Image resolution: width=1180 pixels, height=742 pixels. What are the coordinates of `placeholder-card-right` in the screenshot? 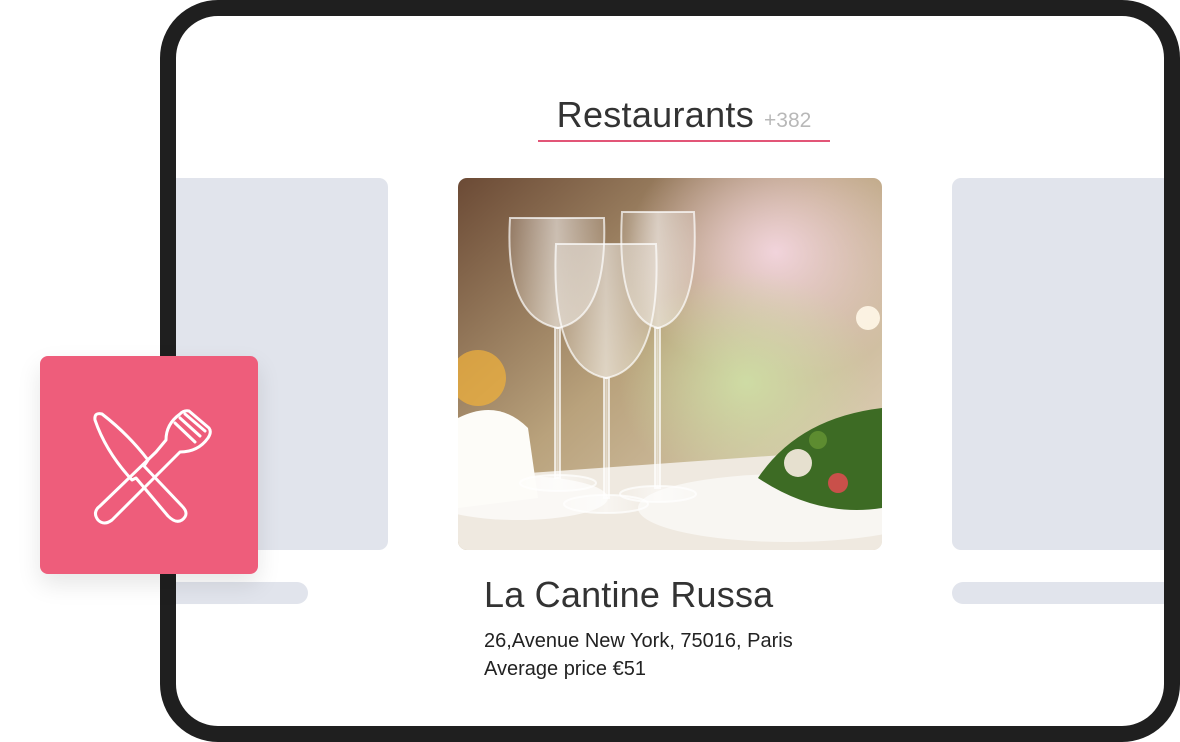 It's located at (1058, 364).